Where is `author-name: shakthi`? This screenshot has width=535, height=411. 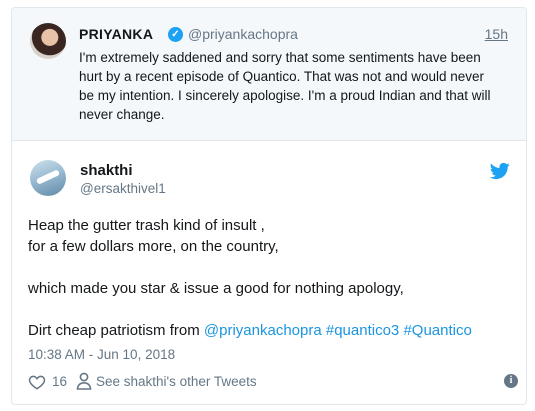 author-name: shakthi is located at coordinates (106, 170).